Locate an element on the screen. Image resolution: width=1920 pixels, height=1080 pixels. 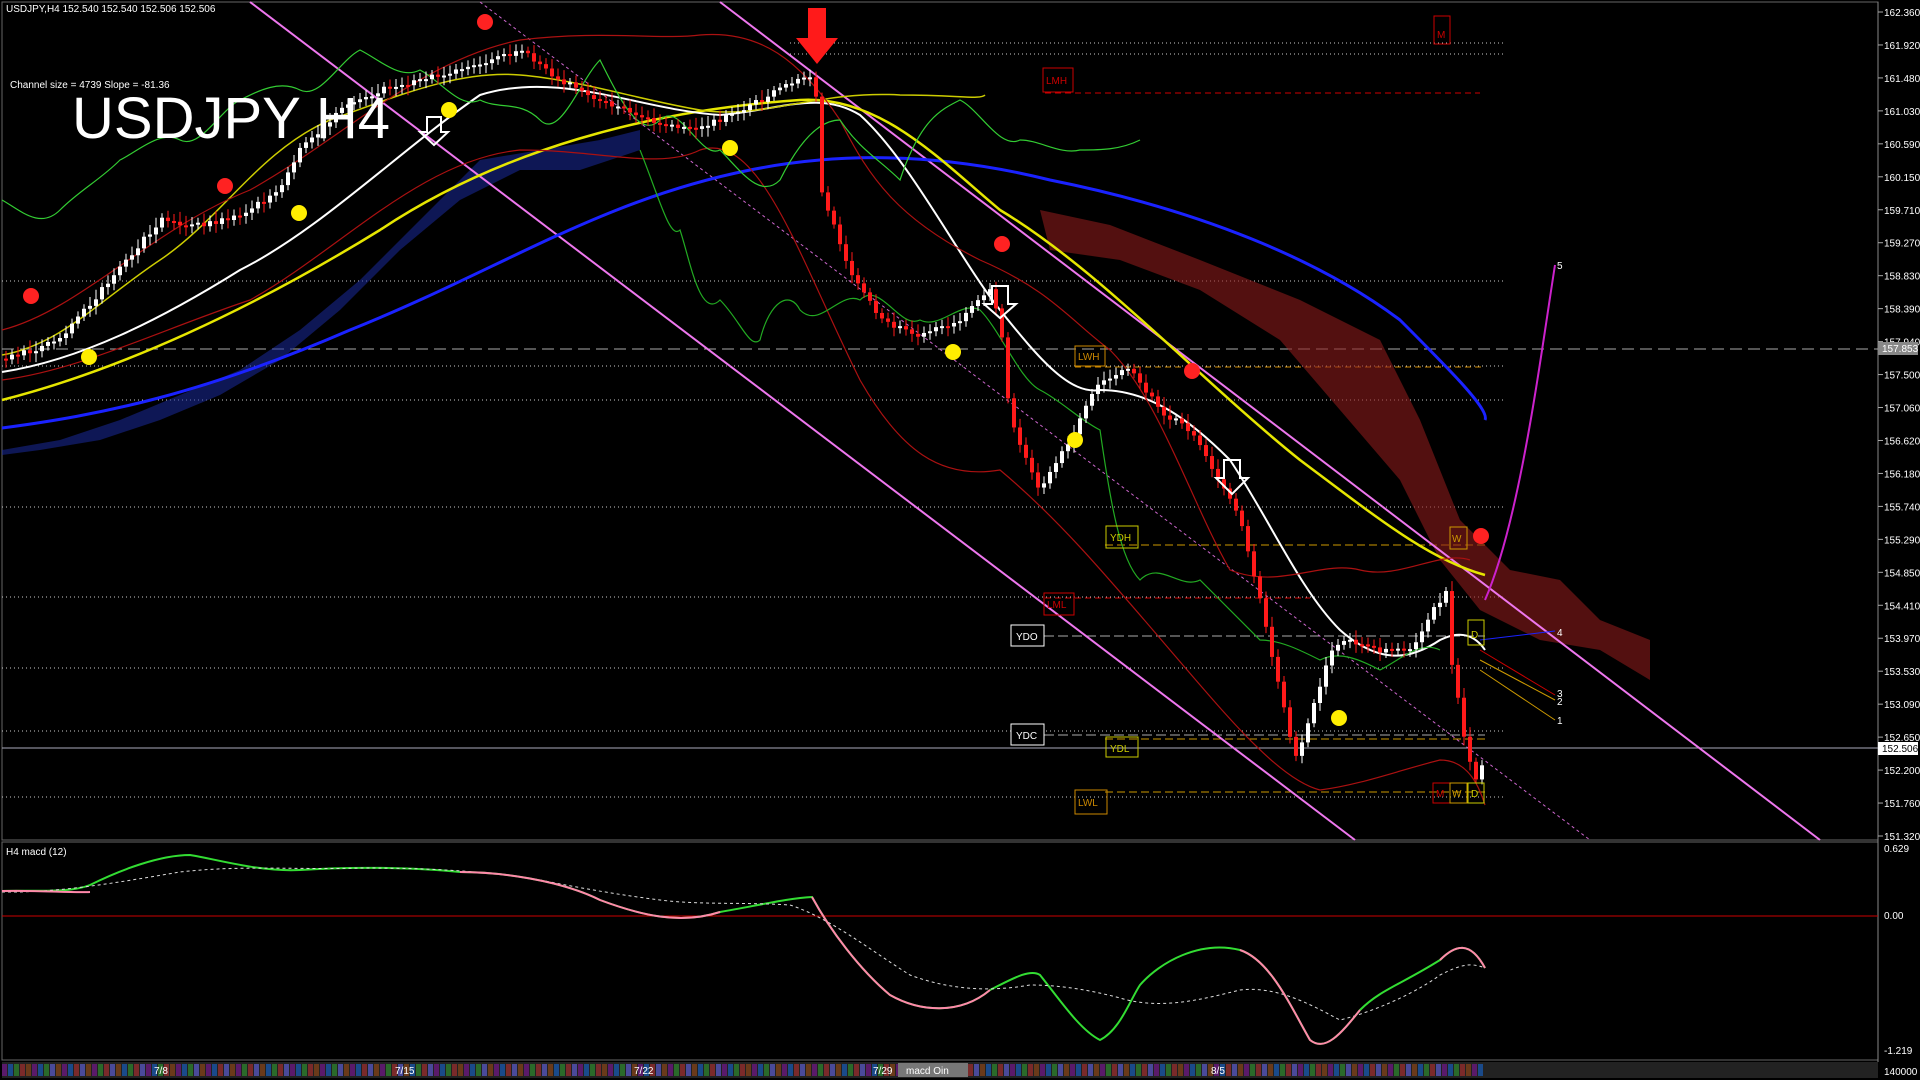
tag-ydh: YDH is located at coordinates (1120, 538).